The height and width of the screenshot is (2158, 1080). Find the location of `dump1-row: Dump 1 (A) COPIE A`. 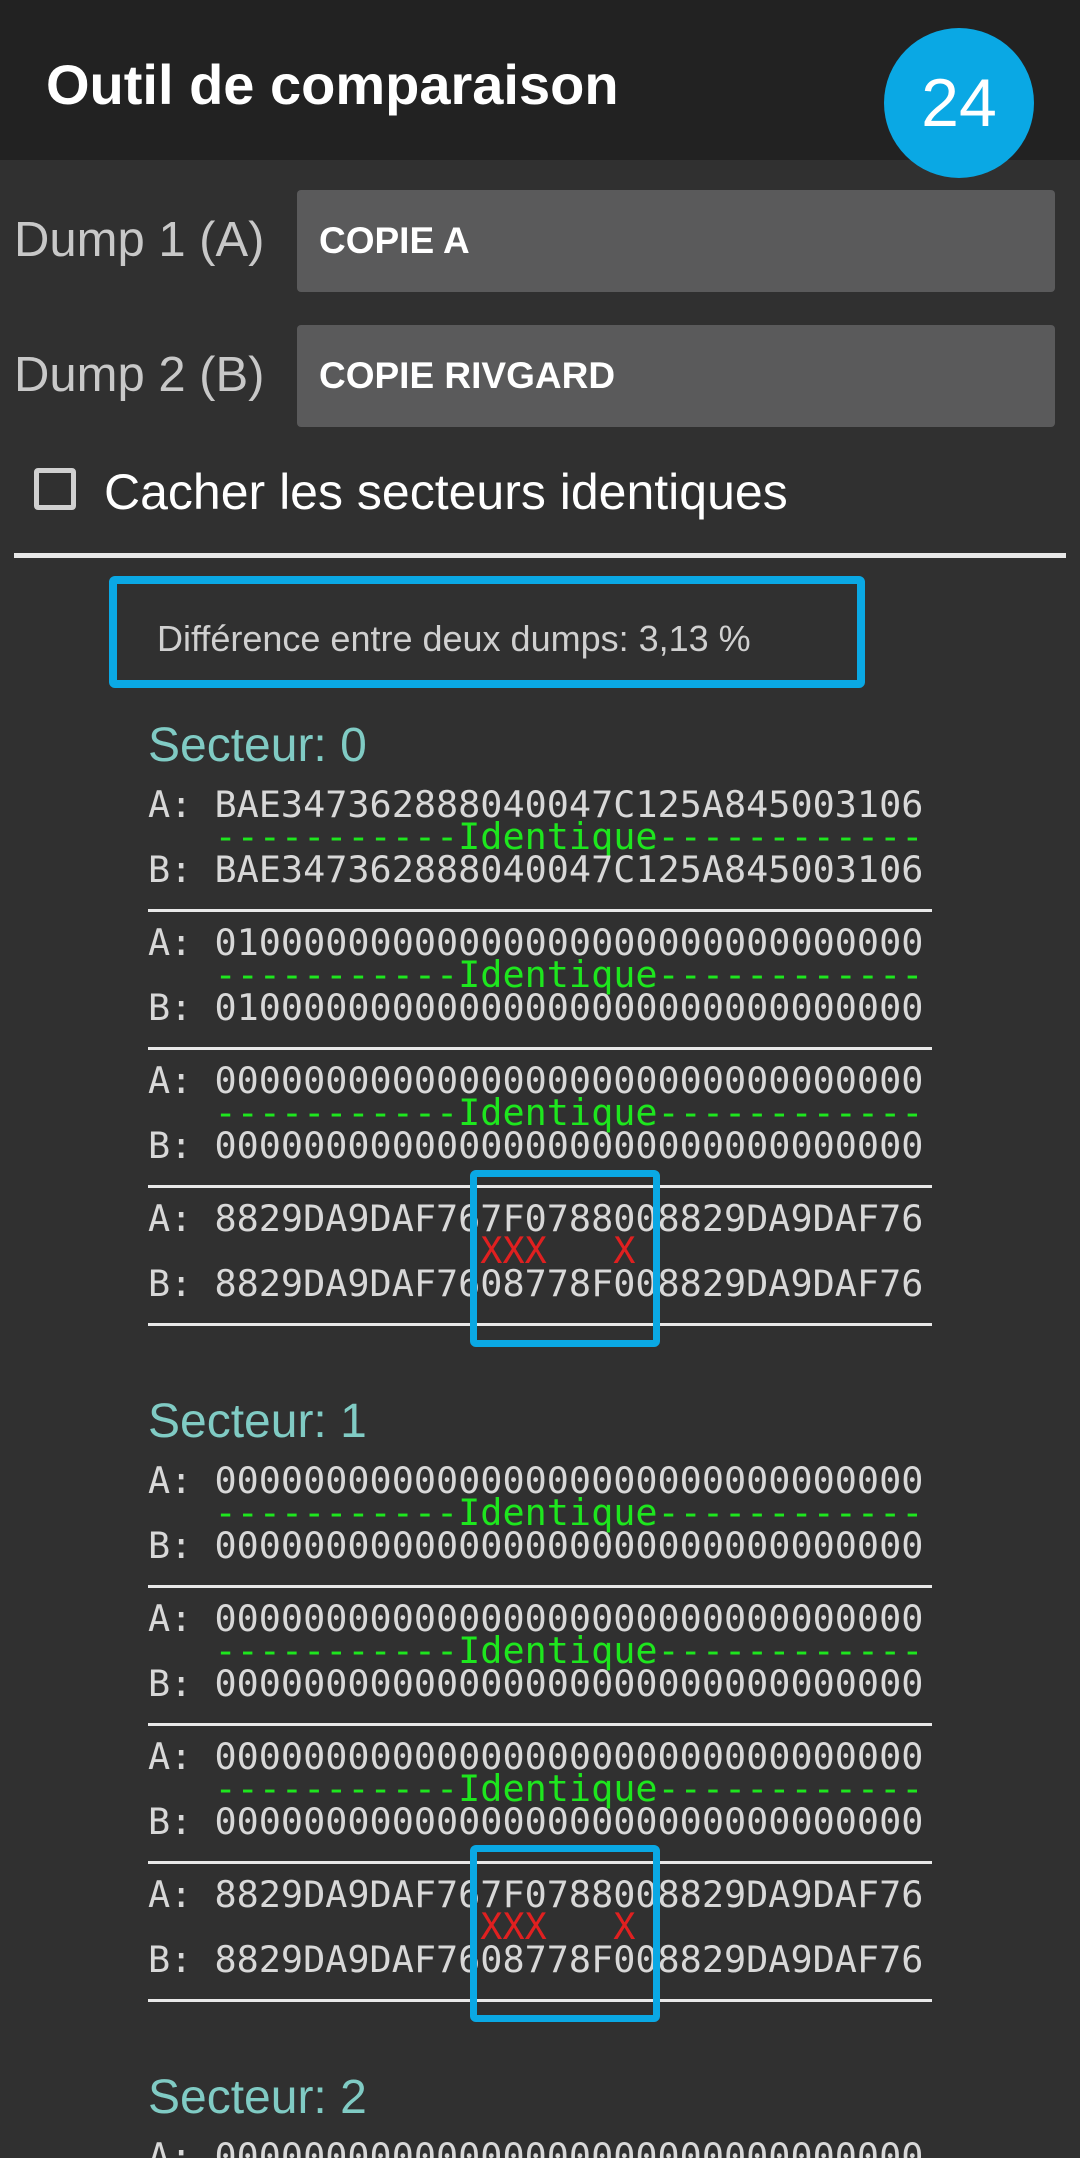

dump1-row: Dump 1 (A) COPIE A is located at coordinates (540, 241).